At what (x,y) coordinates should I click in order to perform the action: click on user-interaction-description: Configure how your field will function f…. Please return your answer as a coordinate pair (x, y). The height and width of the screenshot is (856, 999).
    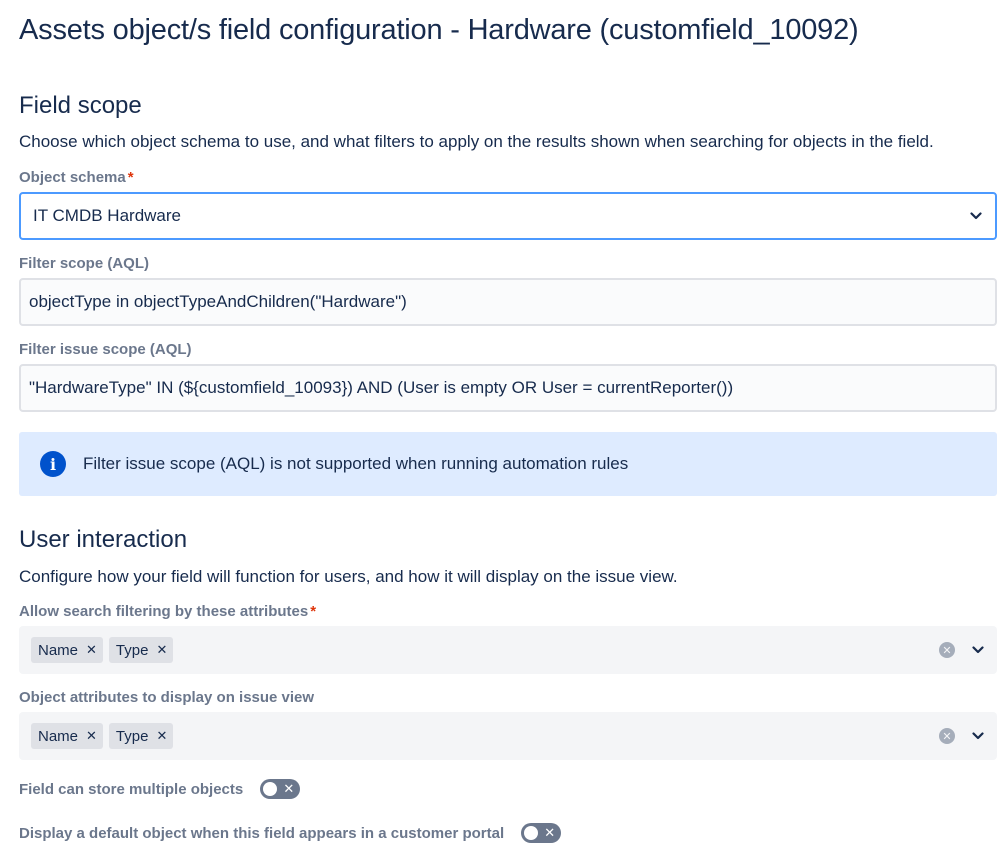
    Looking at the image, I should click on (348, 576).